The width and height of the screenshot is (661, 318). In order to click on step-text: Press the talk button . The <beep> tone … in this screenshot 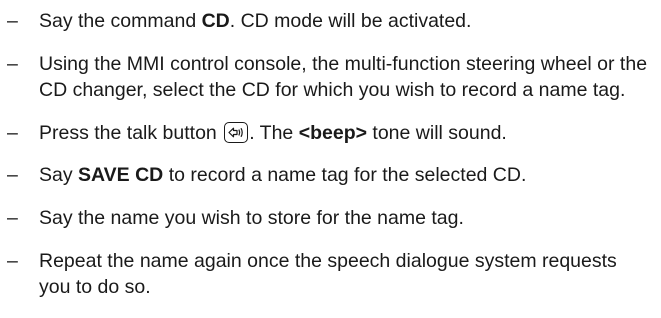, I will do `click(273, 133)`.